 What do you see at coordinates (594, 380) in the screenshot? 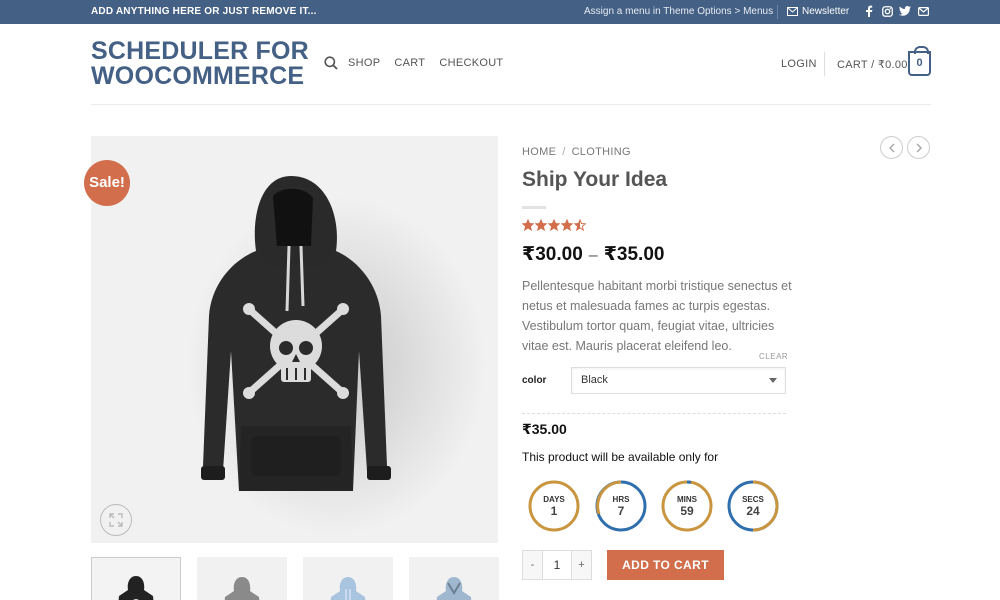
I see `color-select-value: Black` at bounding box center [594, 380].